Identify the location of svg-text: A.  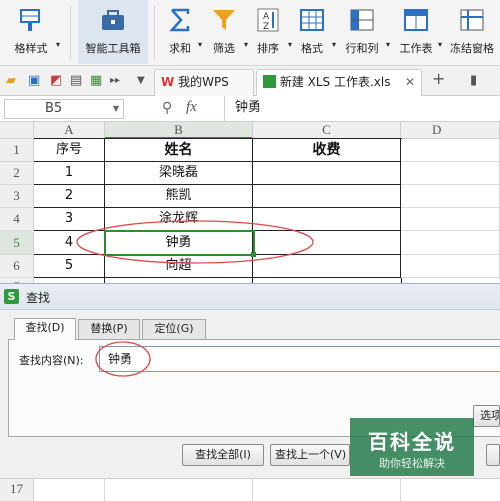
(266, 17).